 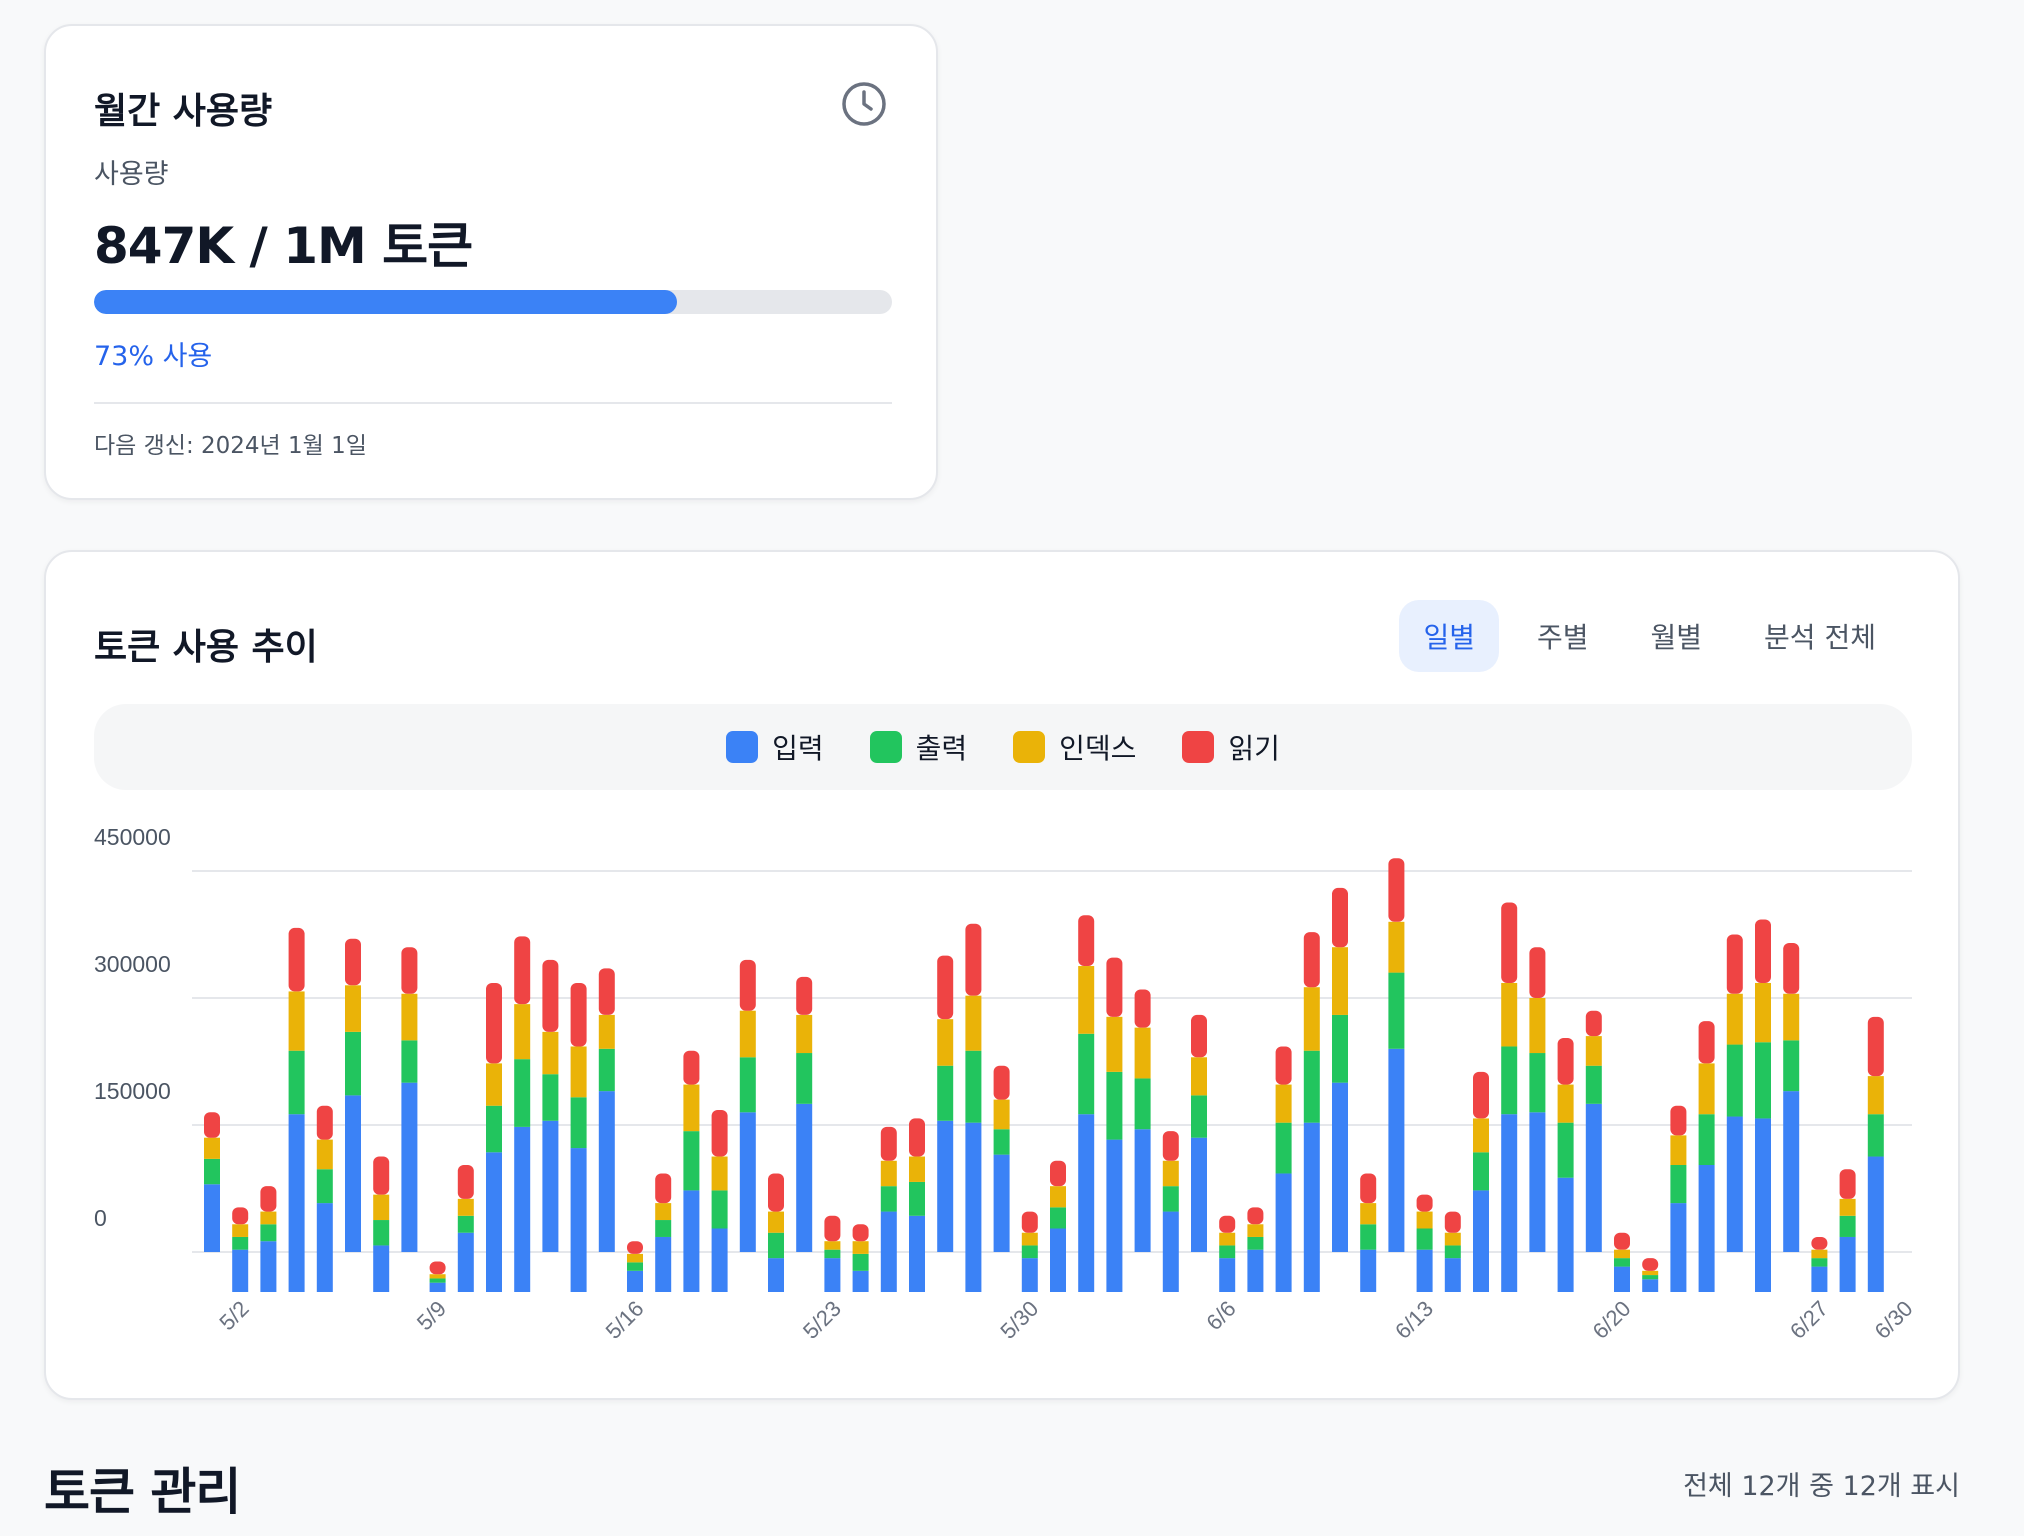 What do you see at coordinates (1677, 636) in the screenshot?
I see `tab-monthly: 월별` at bounding box center [1677, 636].